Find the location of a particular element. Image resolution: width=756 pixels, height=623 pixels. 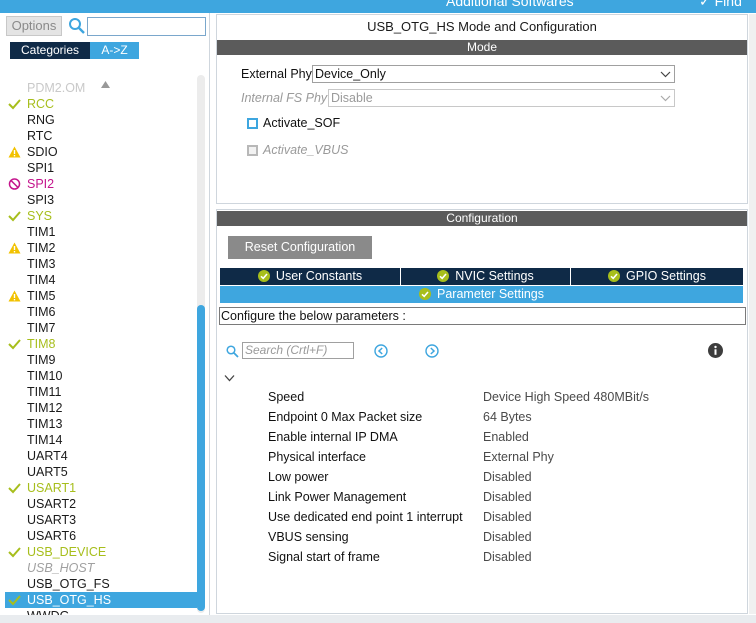

parameter-name: Use dedicated end point 1 interrupt is located at coordinates (365, 517).